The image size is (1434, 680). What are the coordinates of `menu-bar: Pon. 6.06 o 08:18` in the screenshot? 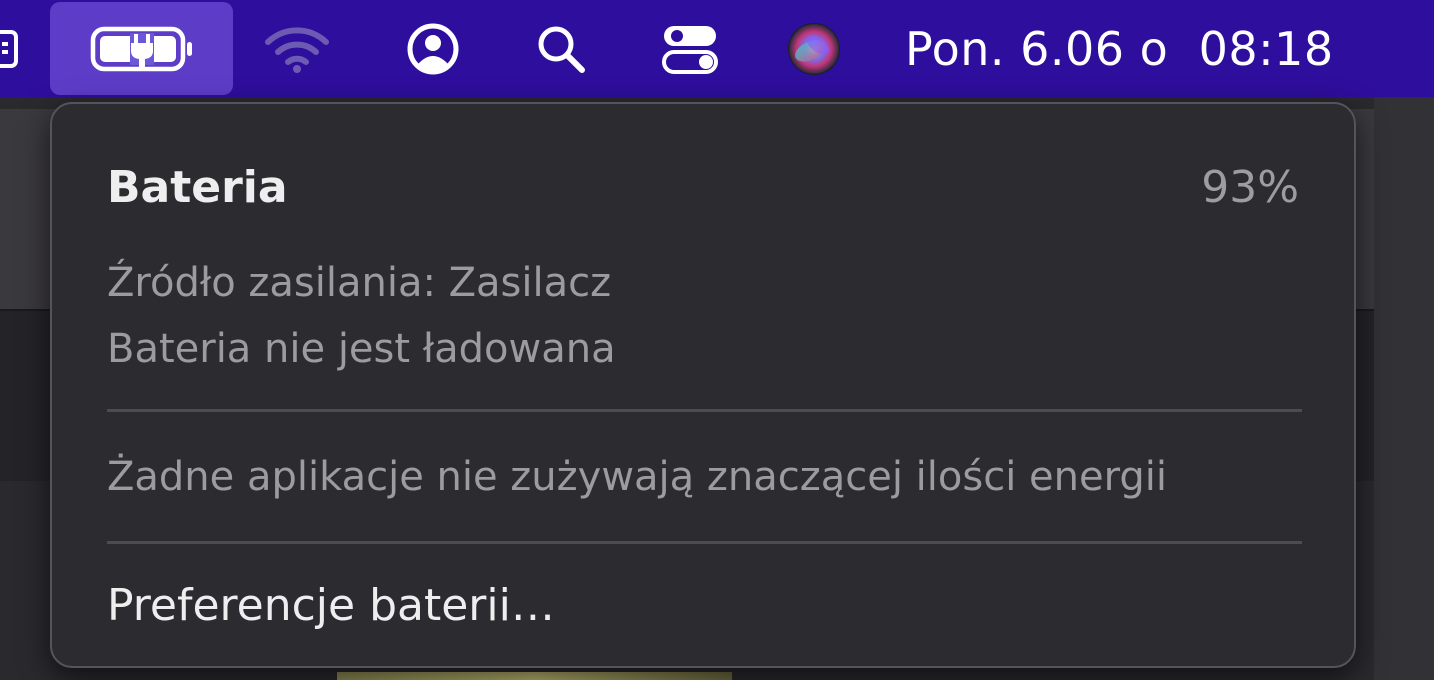 It's located at (717, 48).